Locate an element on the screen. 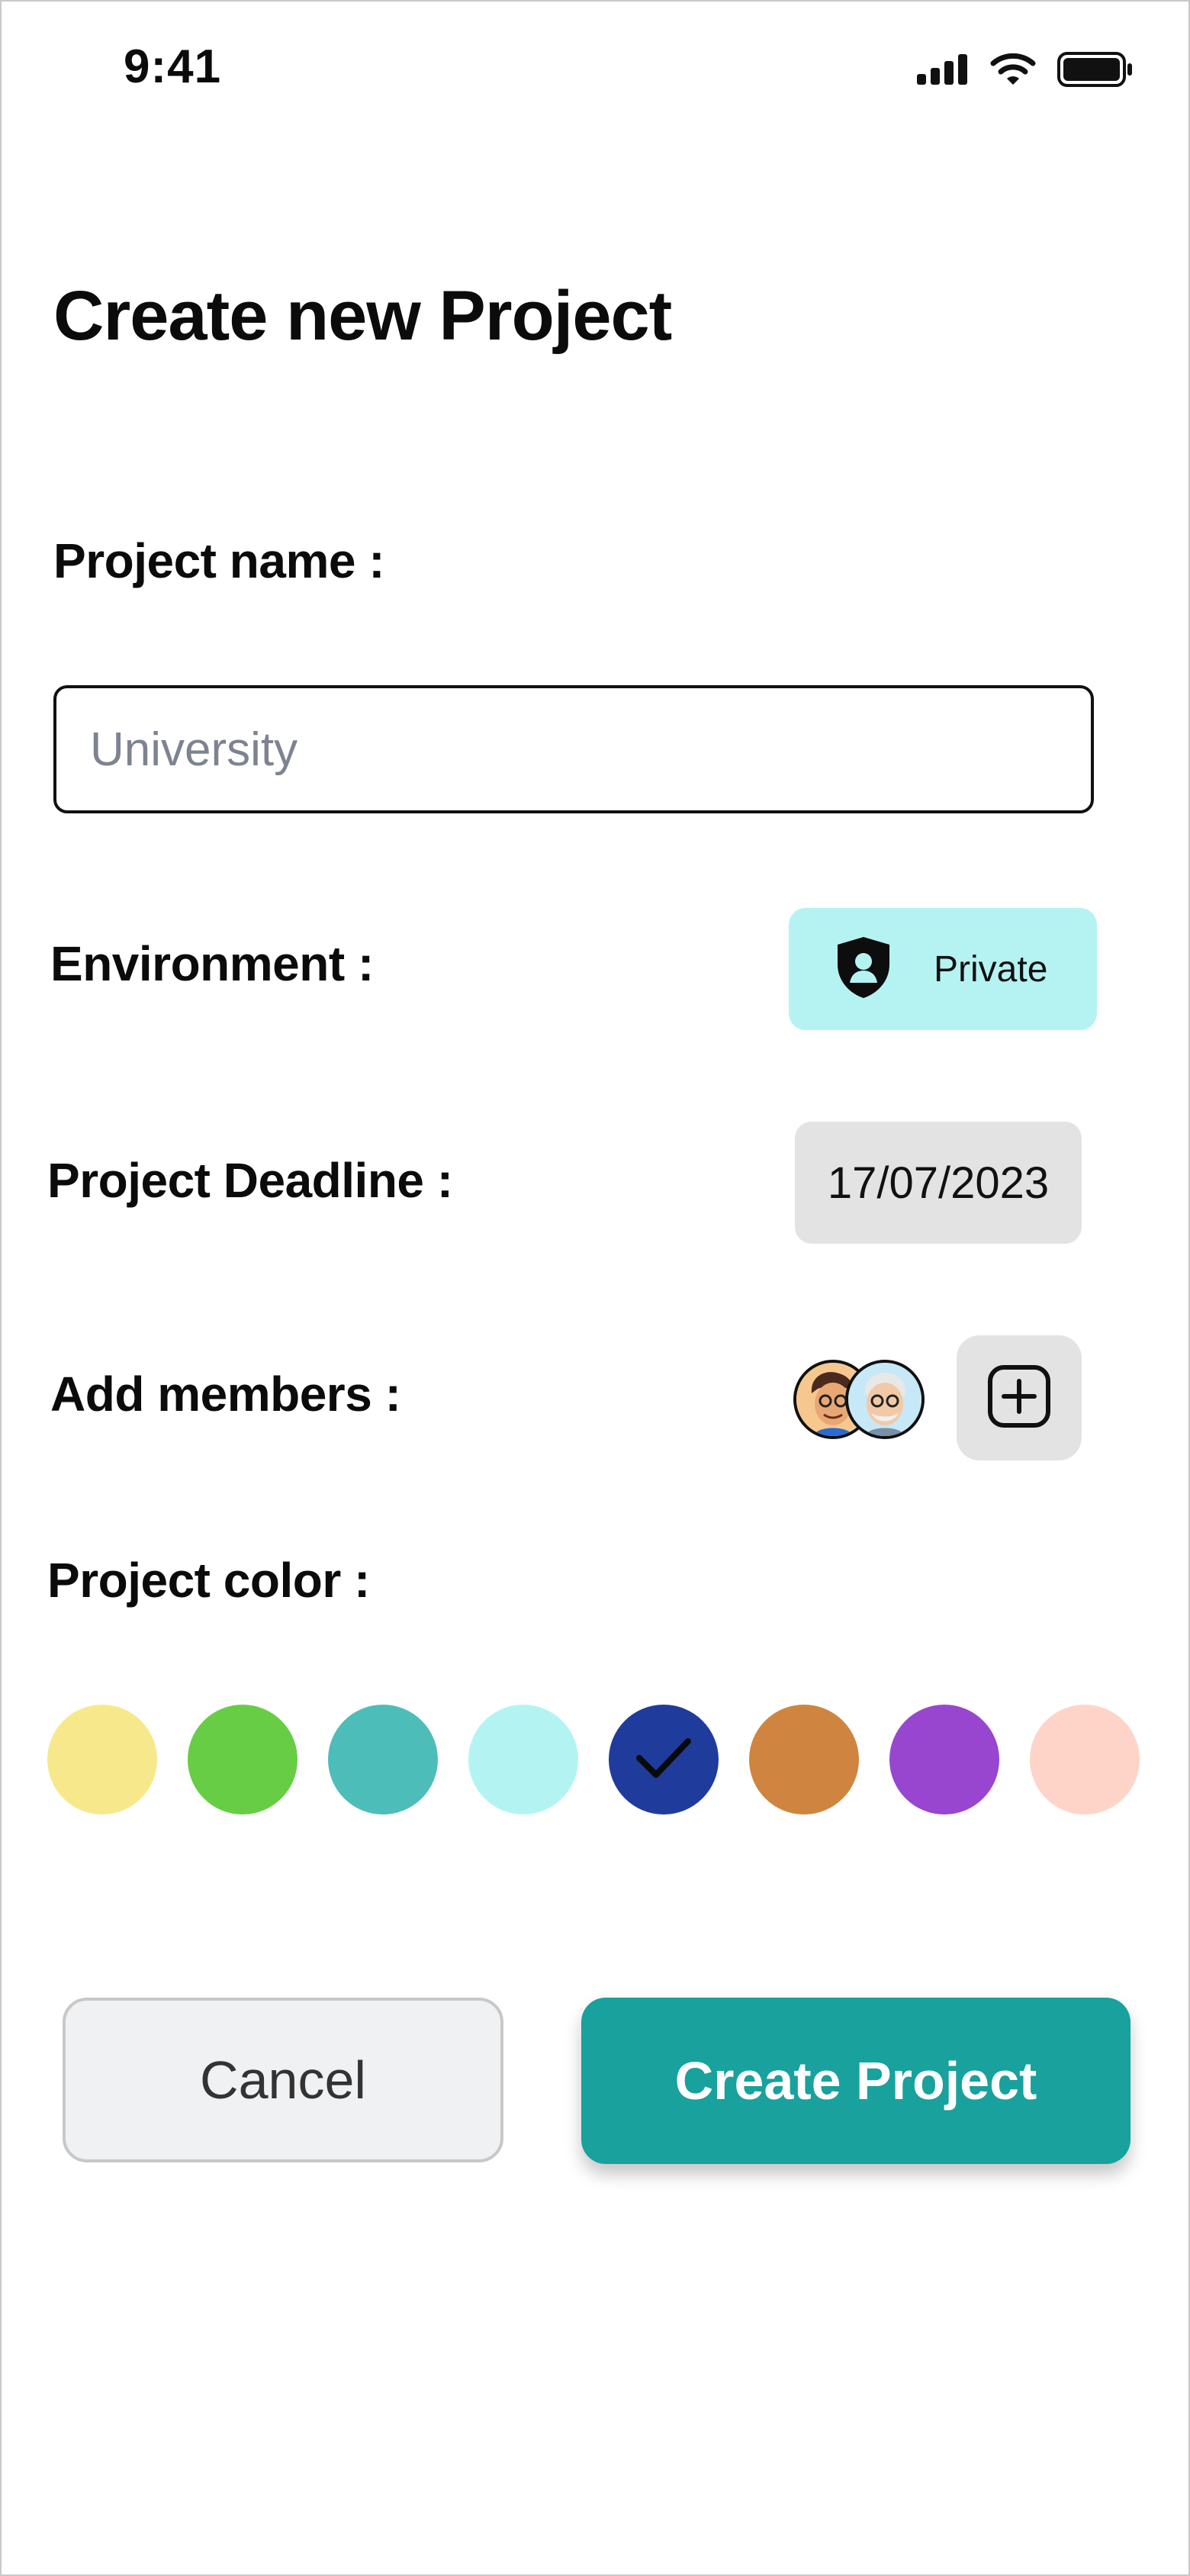 This screenshot has width=1190, height=2576. deadline-label: Project Deadline : is located at coordinates (250, 1180).